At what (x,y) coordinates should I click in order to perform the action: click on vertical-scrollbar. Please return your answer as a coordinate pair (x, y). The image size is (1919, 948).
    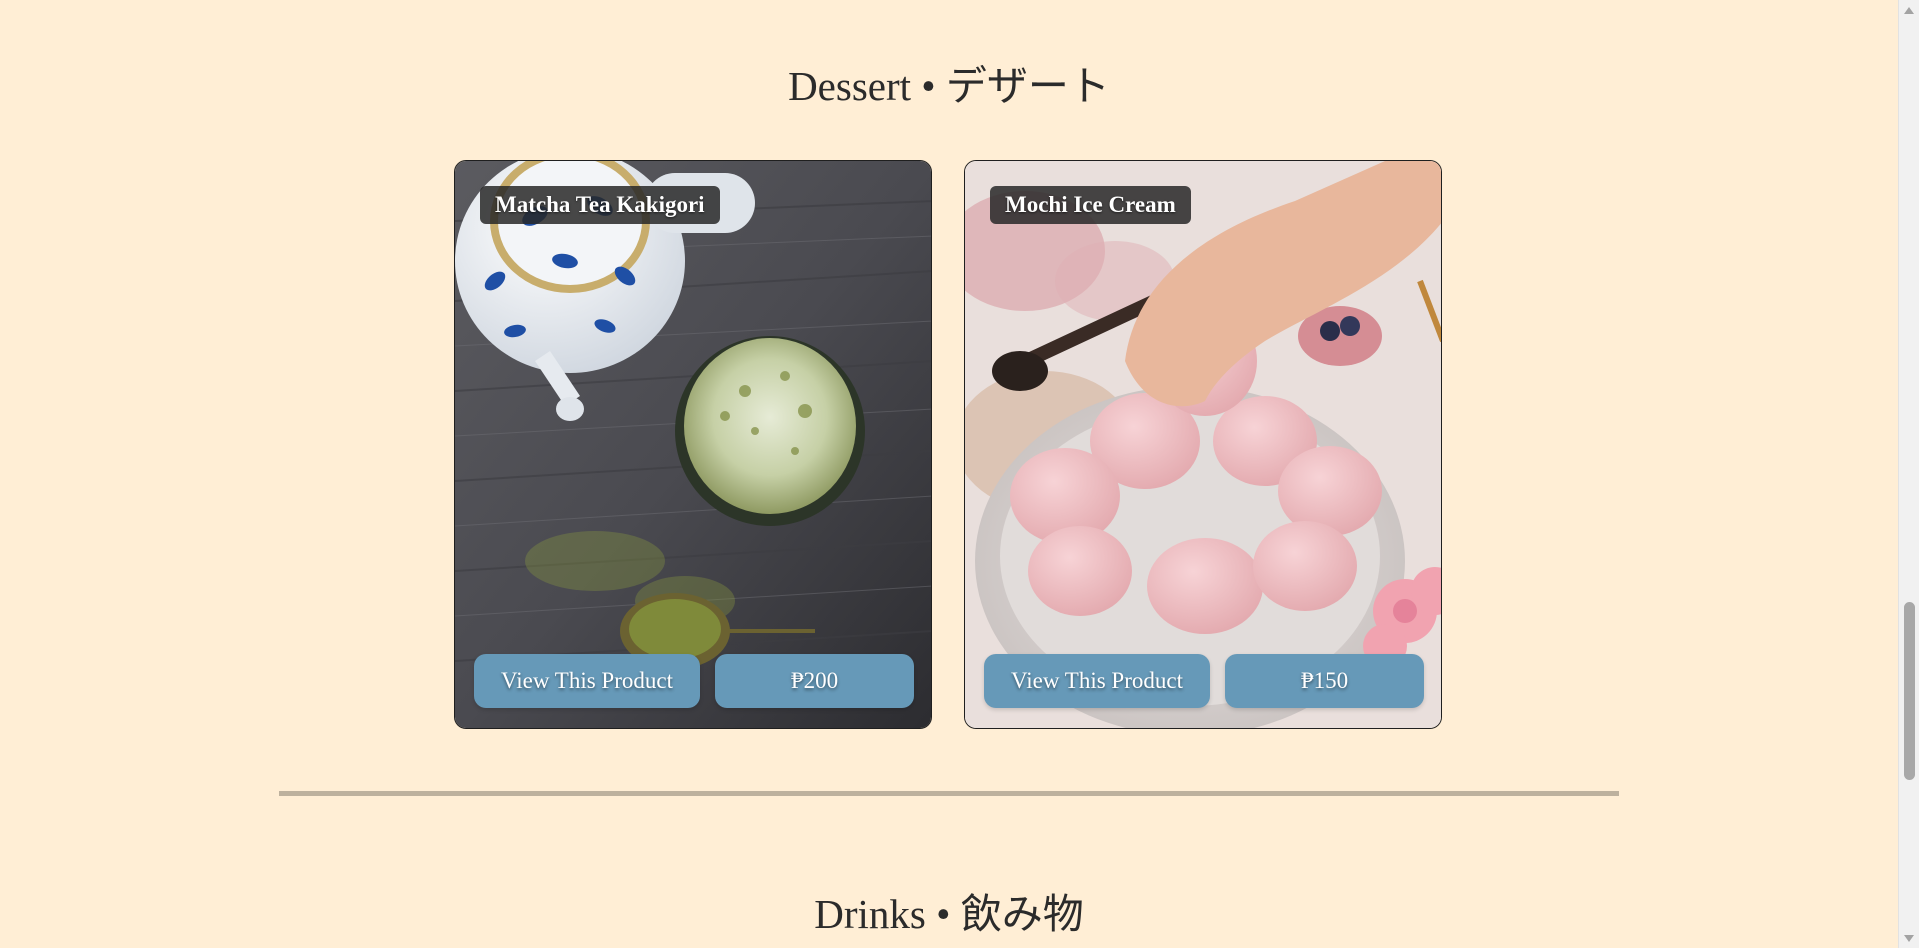
    Looking at the image, I should click on (1908, 474).